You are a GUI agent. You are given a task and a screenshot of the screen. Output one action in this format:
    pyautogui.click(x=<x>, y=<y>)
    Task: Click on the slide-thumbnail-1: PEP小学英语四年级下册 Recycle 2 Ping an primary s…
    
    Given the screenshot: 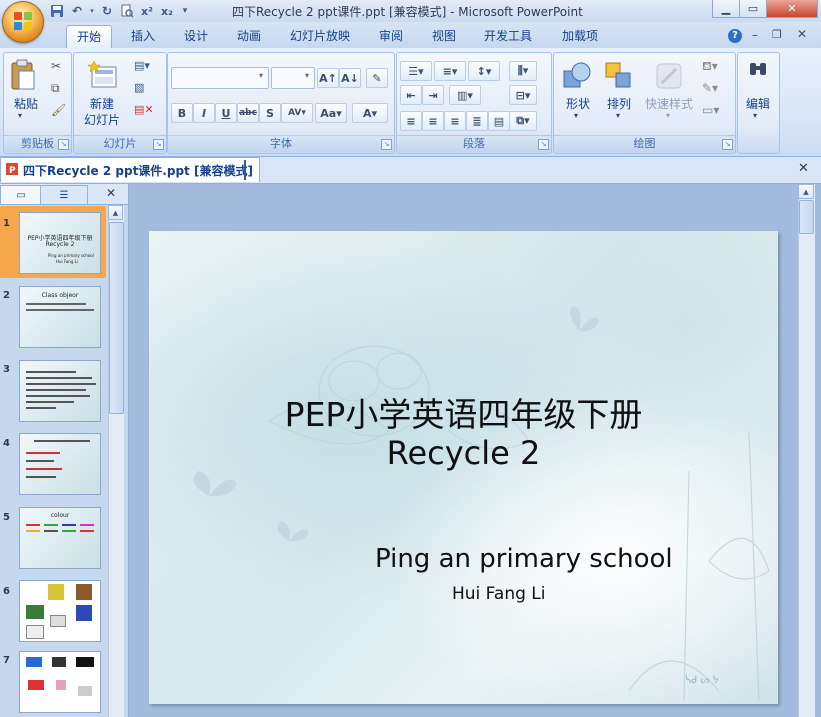 What is the action you would take?
    pyautogui.click(x=60, y=243)
    